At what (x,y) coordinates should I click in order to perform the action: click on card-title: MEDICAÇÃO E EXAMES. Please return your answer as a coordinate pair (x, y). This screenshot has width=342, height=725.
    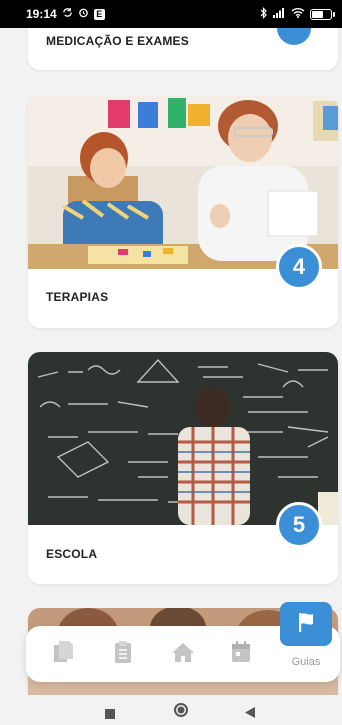
    Looking at the image, I should click on (117, 41).